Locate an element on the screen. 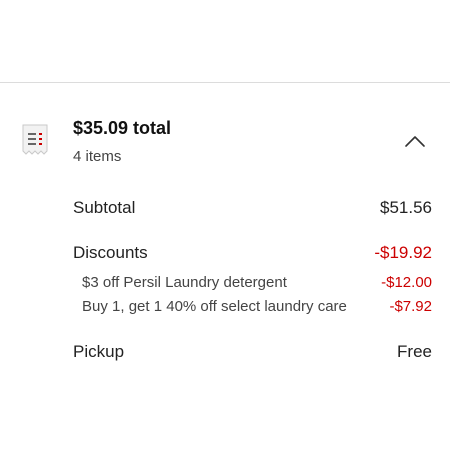 This screenshot has width=450, height=450. pickup-value: Free is located at coordinates (414, 351).